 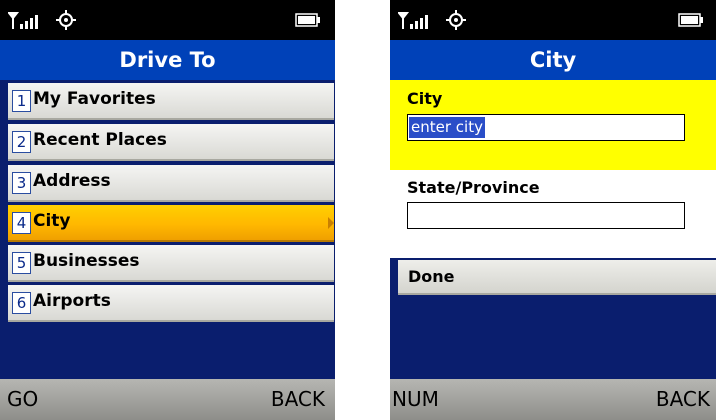 What do you see at coordinates (72, 181) in the screenshot?
I see `menu-item-label: Address` at bounding box center [72, 181].